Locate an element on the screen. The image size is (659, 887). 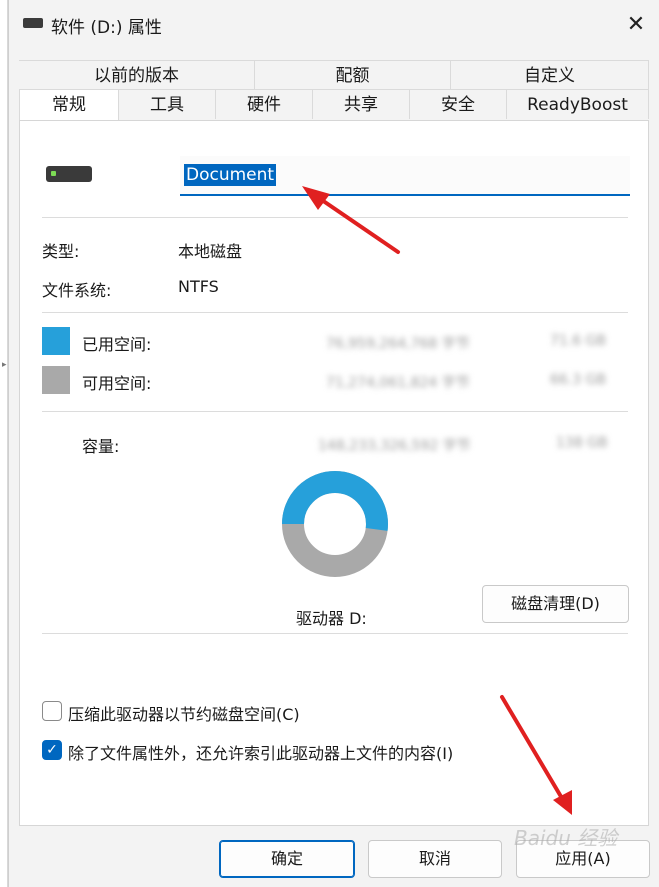
type-value: 本地磁盘 is located at coordinates (210, 251).